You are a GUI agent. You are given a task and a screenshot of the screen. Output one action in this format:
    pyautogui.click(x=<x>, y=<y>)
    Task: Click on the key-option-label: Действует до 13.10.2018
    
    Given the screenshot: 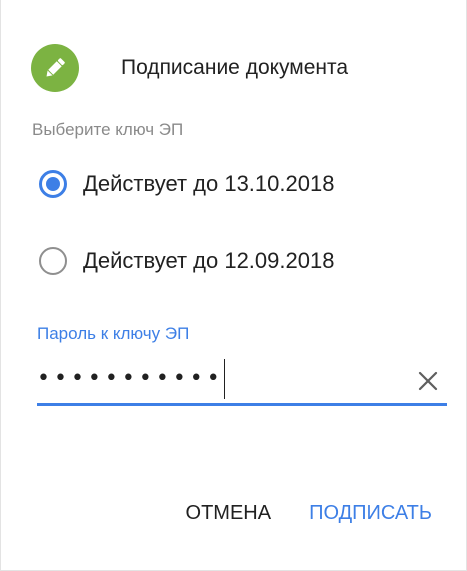 What is the action you would take?
    pyautogui.click(x=209, y=183)
    